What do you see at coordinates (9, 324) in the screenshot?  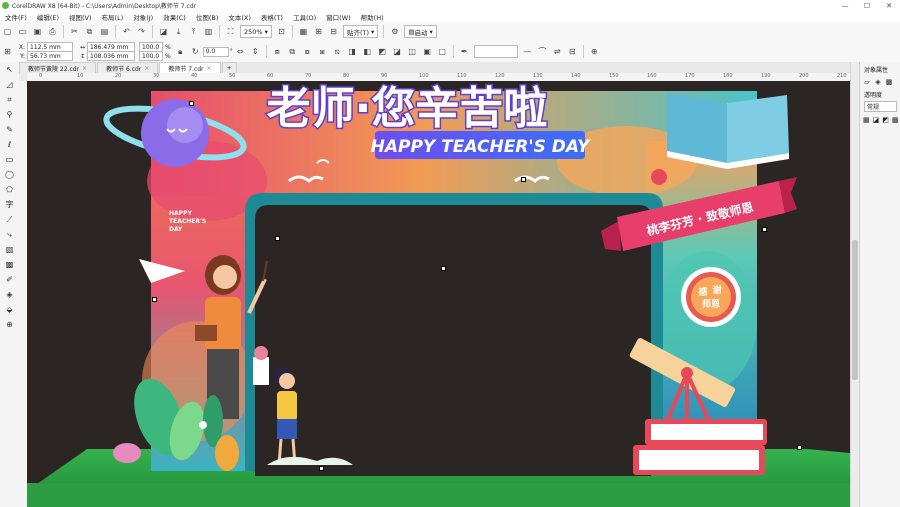 I see `add-tool-icon: ⊕` at bounding box center [9, 324].